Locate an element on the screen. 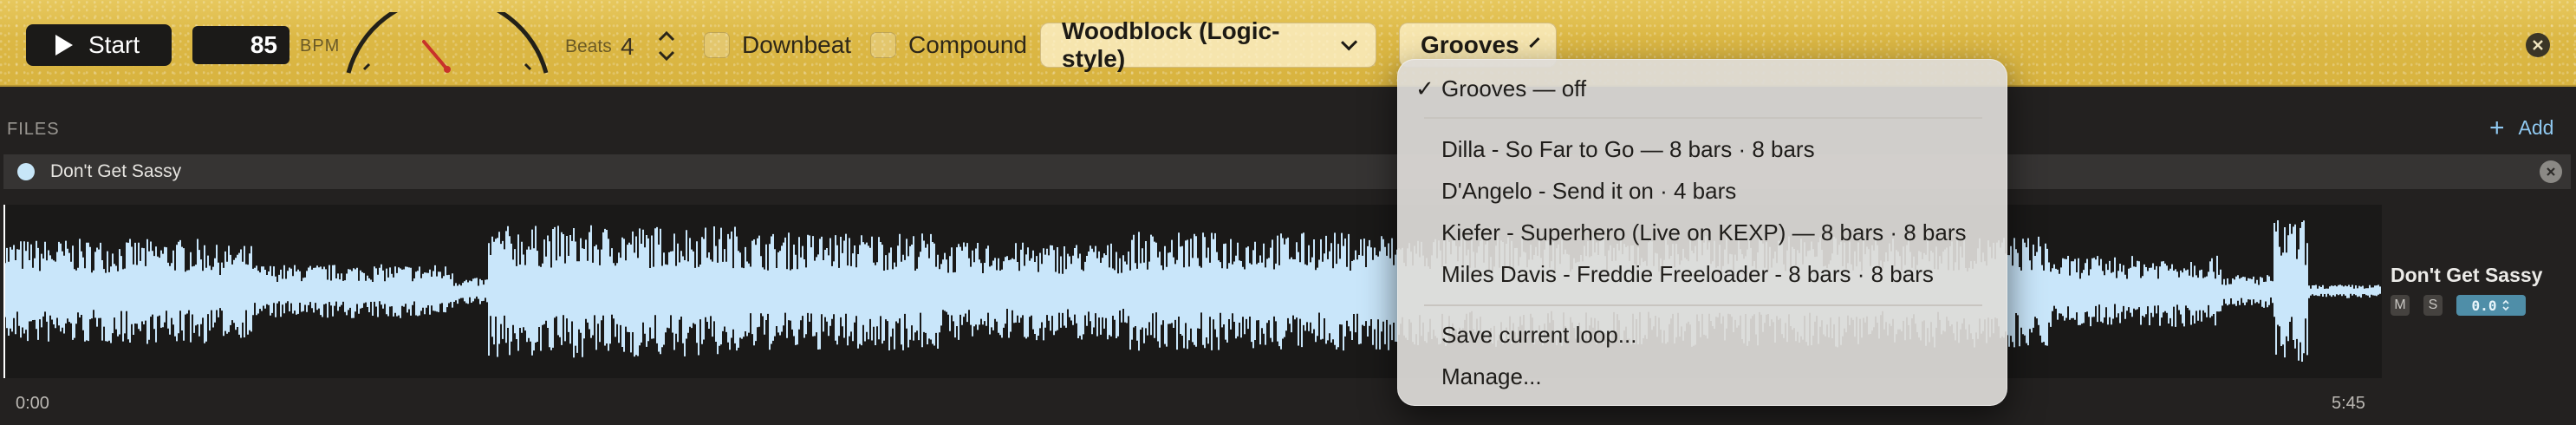 The width and height of the screenshot is (2576, 425). compound-checkbox is located at coordinates (883, 45).